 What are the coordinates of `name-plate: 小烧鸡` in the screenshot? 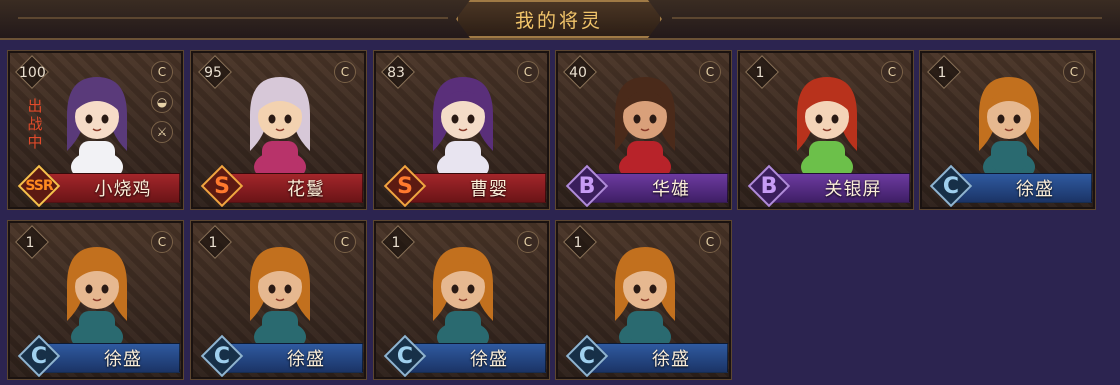 It's located at (110, 188).